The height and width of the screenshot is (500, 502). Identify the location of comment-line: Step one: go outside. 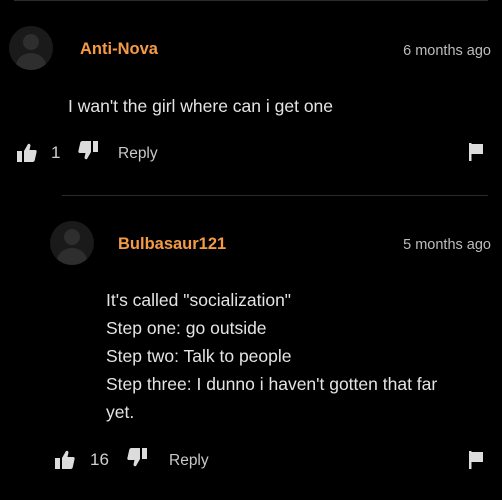
(186, 328).